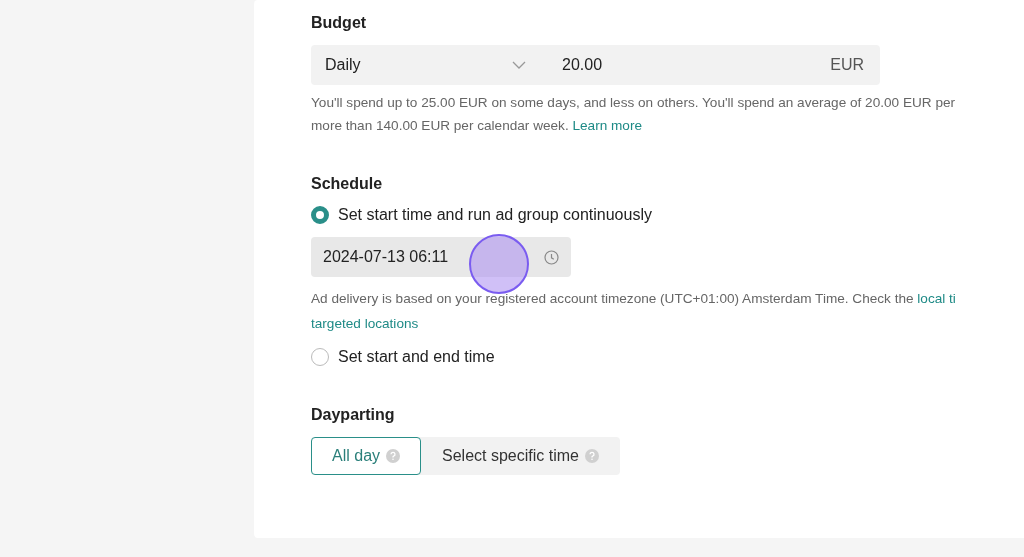  Describe the element at coordinates (520, 456) in the screenshot. I see `dayparting-tab: Select specific time` at that location.